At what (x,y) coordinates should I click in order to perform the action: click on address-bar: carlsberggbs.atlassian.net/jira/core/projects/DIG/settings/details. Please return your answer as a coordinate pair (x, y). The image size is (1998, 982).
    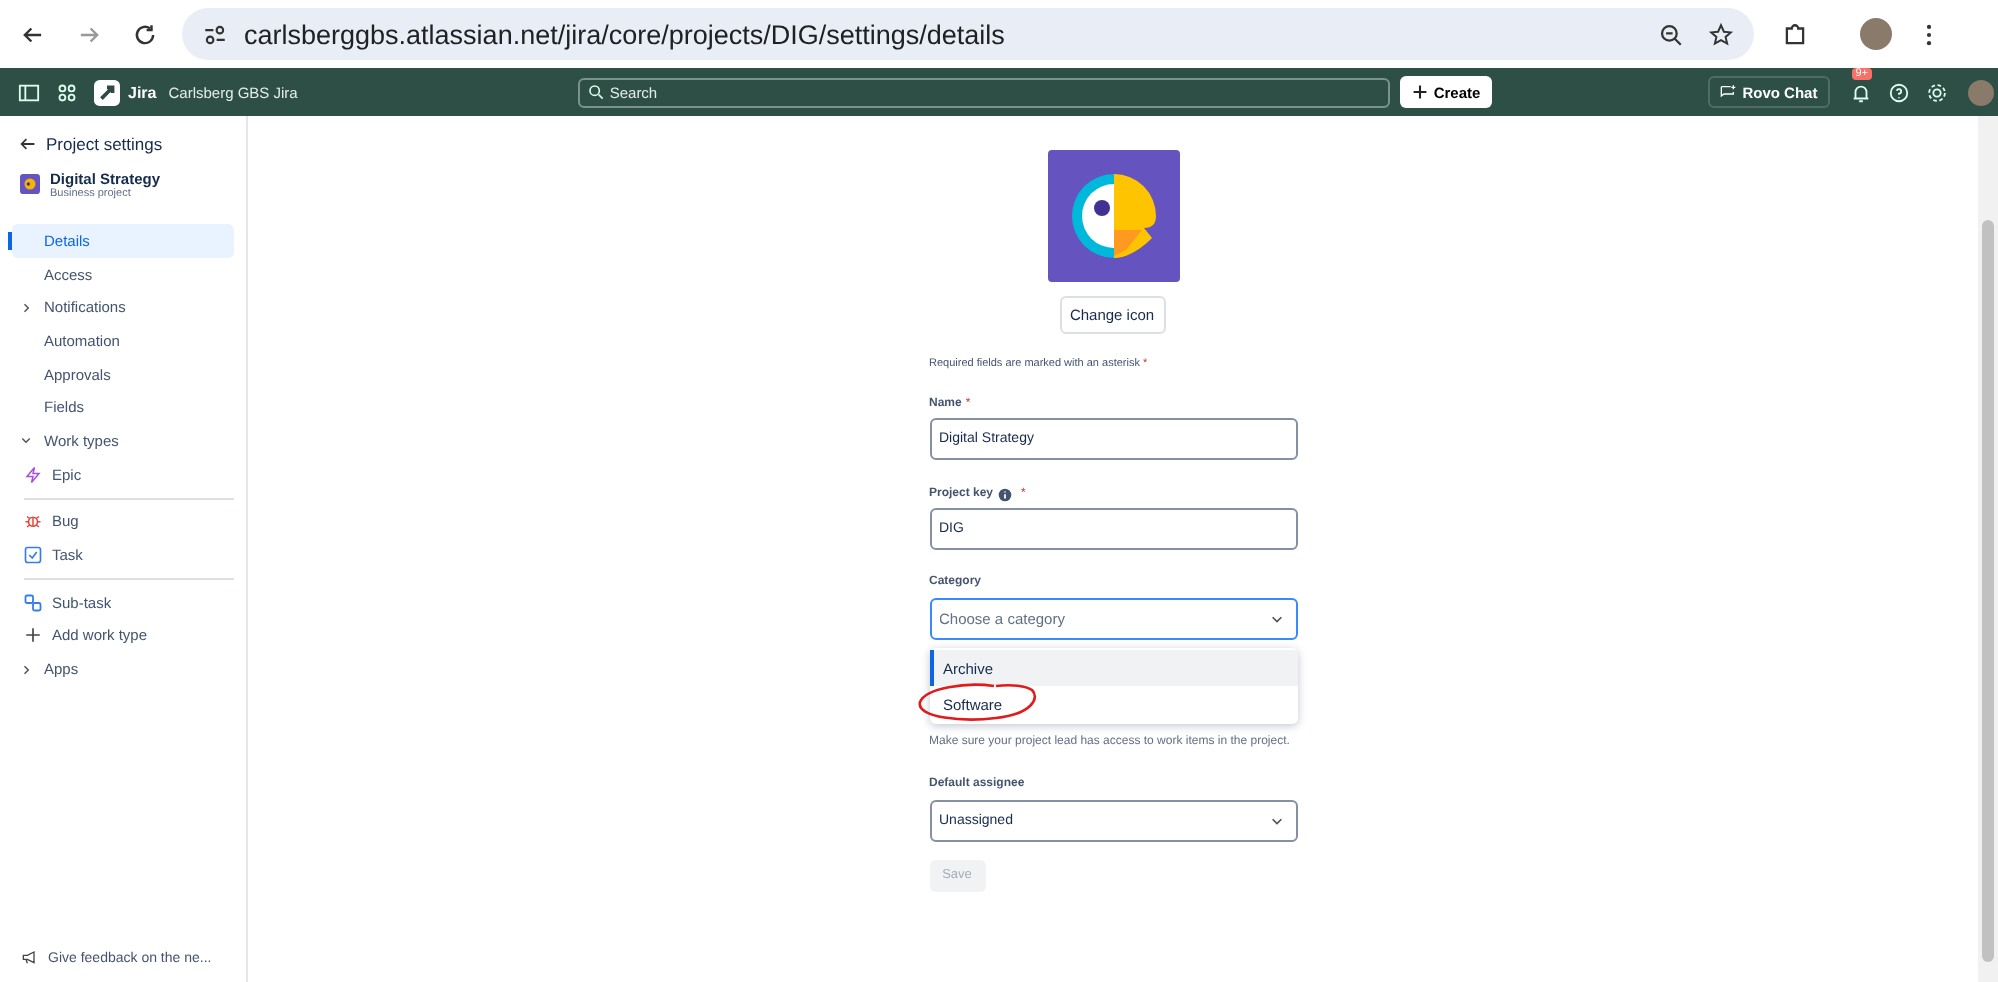
    Looking at the image, I should click on (968, 34).